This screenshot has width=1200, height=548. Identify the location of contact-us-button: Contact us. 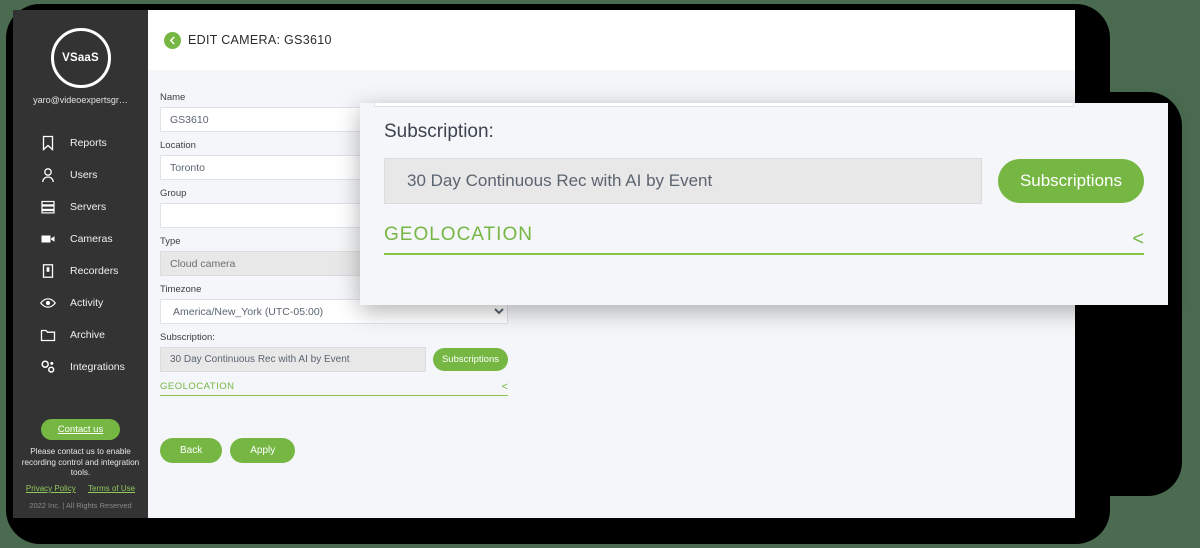
(80, 430).